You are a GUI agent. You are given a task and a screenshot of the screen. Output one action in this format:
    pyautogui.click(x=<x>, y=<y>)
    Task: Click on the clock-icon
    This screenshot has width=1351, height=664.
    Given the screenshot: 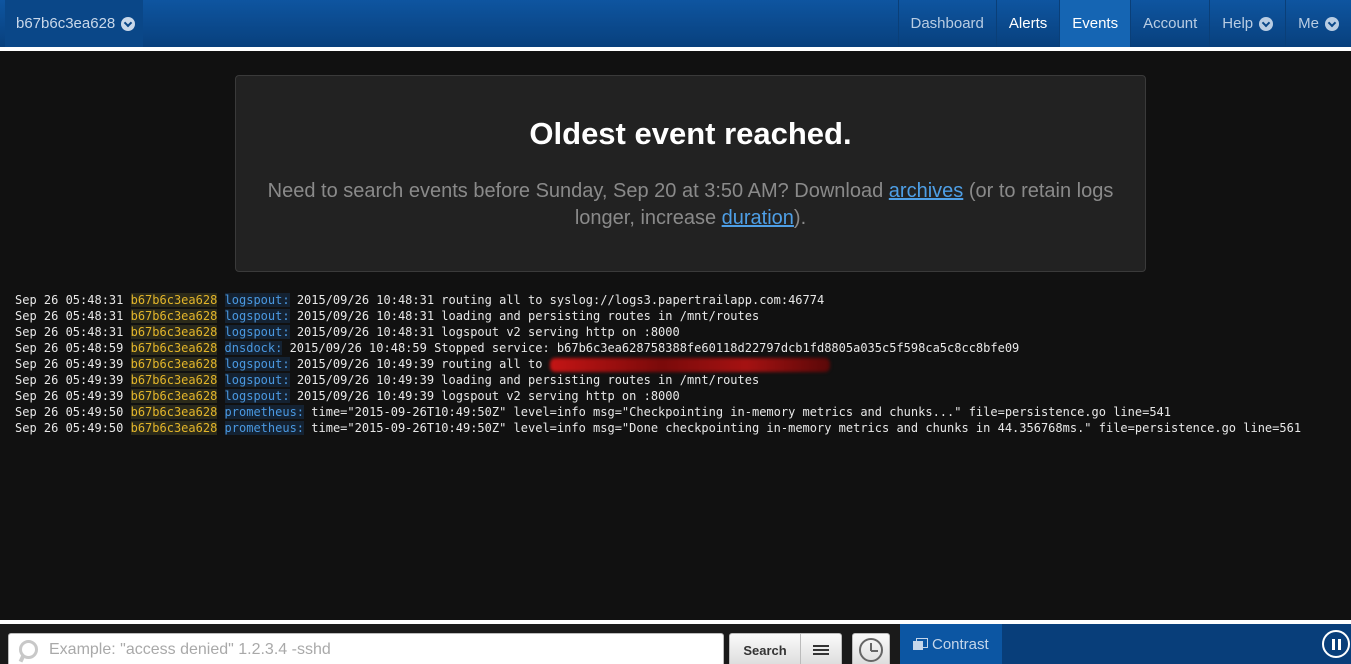 What is the action you would take?
    pyautogui.click(x=871, y=650)
    